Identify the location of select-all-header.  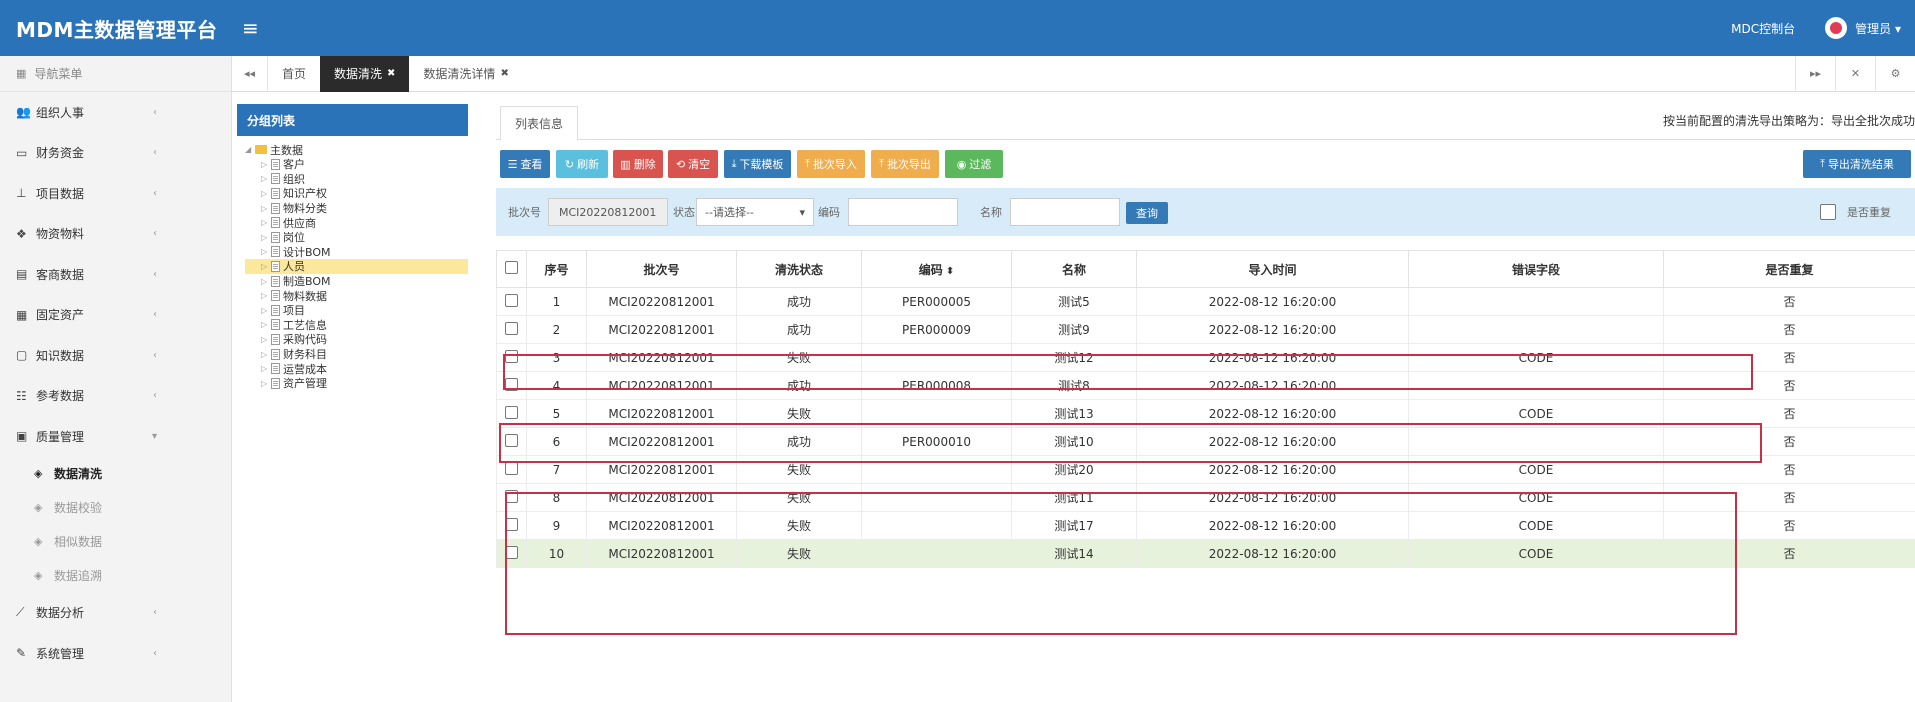
(511, 269).